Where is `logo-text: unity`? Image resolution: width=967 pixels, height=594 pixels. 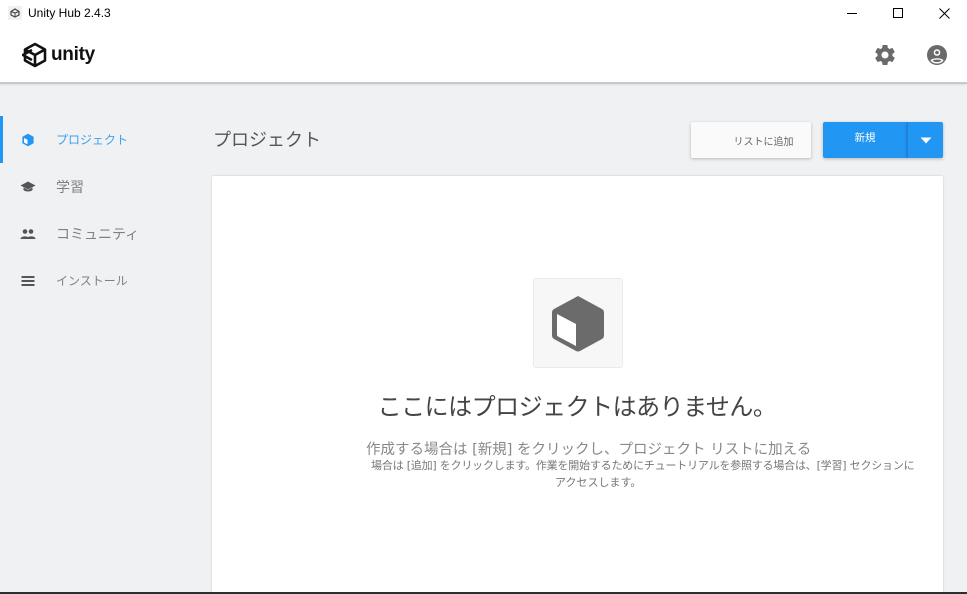 logo-text: unity is located at coordinates (73, 54).